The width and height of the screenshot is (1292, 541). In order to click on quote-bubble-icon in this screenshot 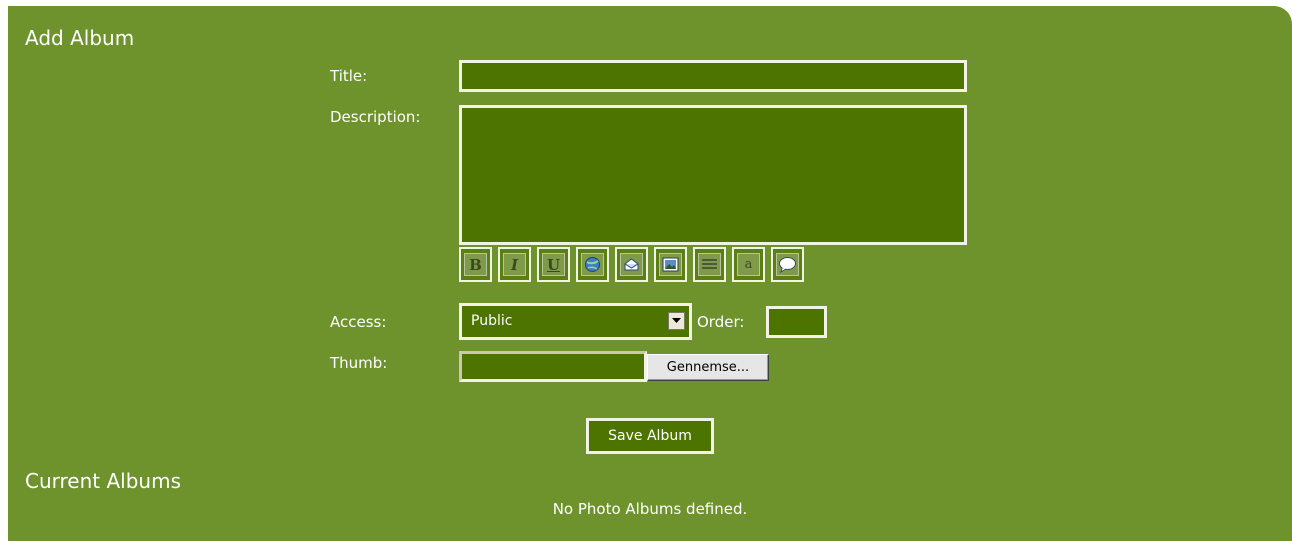, I will do `click(787, 264)`.